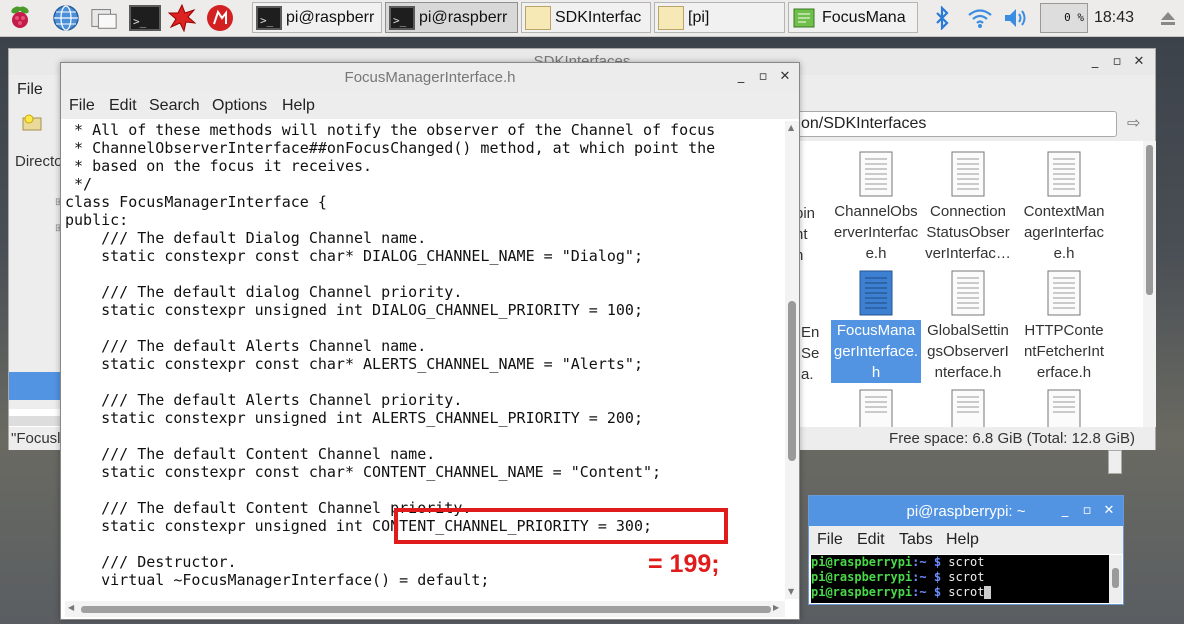 This screenshot has height=624, width=1184. I want to click on file-item: ChannelObs erverInterfac e.h, so click(876, 207).